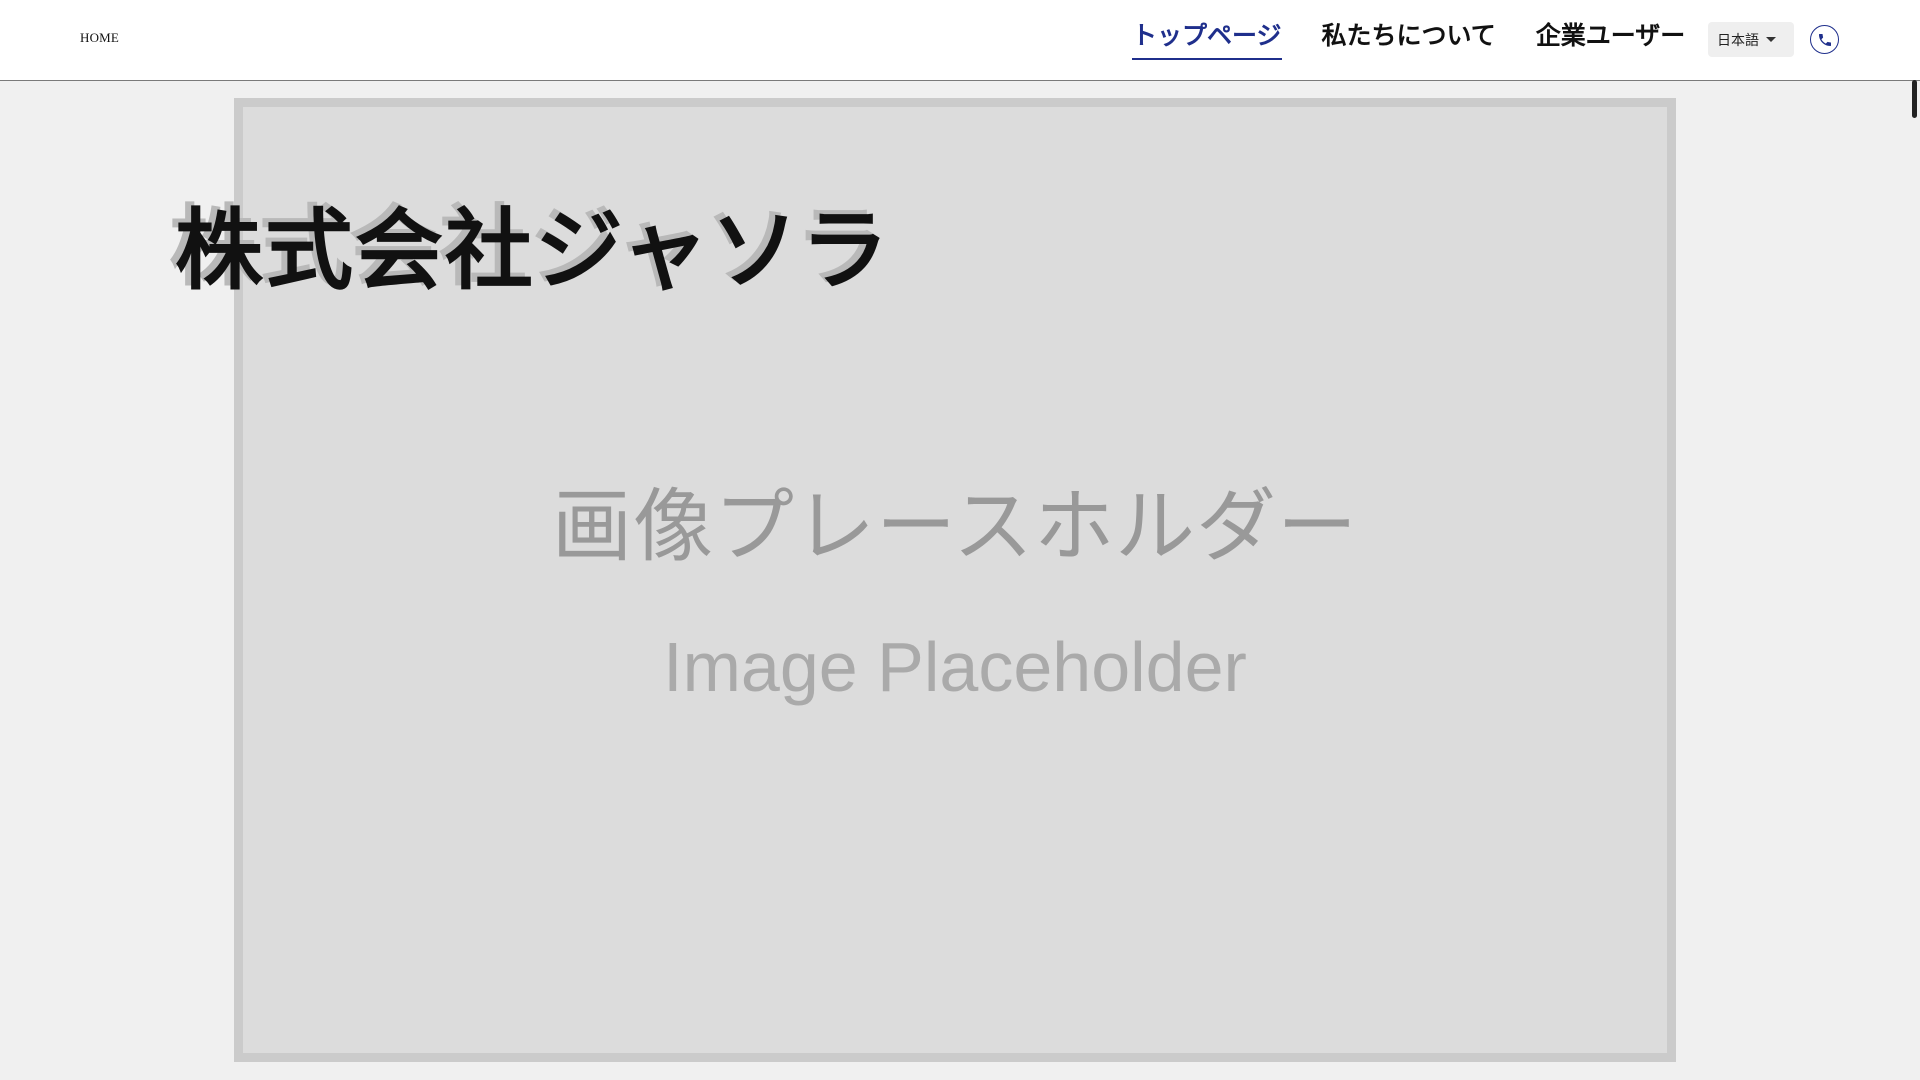  I want to click on placeholder-text-english: Image Placeholder, so click(955, 667).